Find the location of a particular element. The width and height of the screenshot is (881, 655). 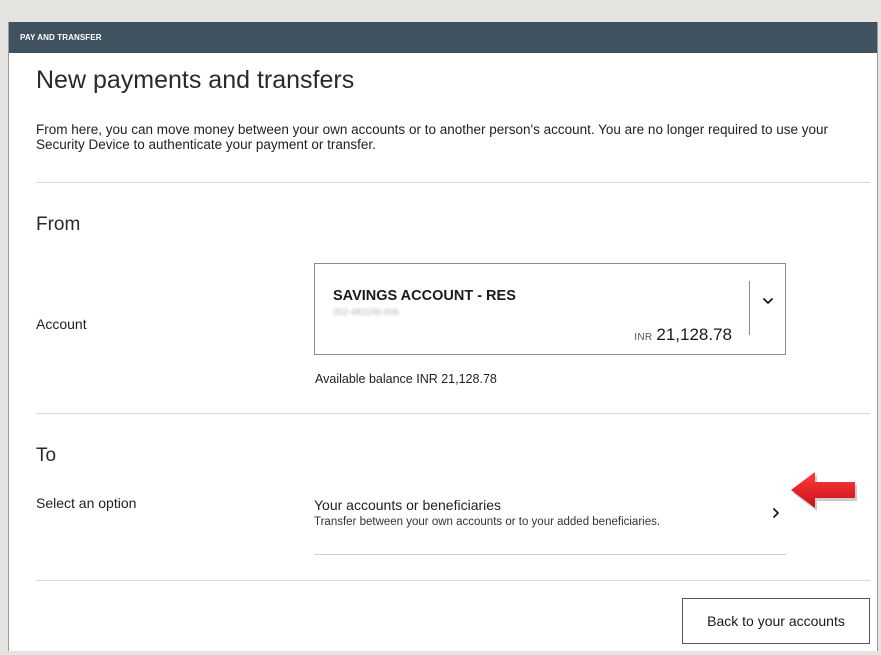

back-to-accounts-button: Back to your accounts is located at coordinates (776, 621).